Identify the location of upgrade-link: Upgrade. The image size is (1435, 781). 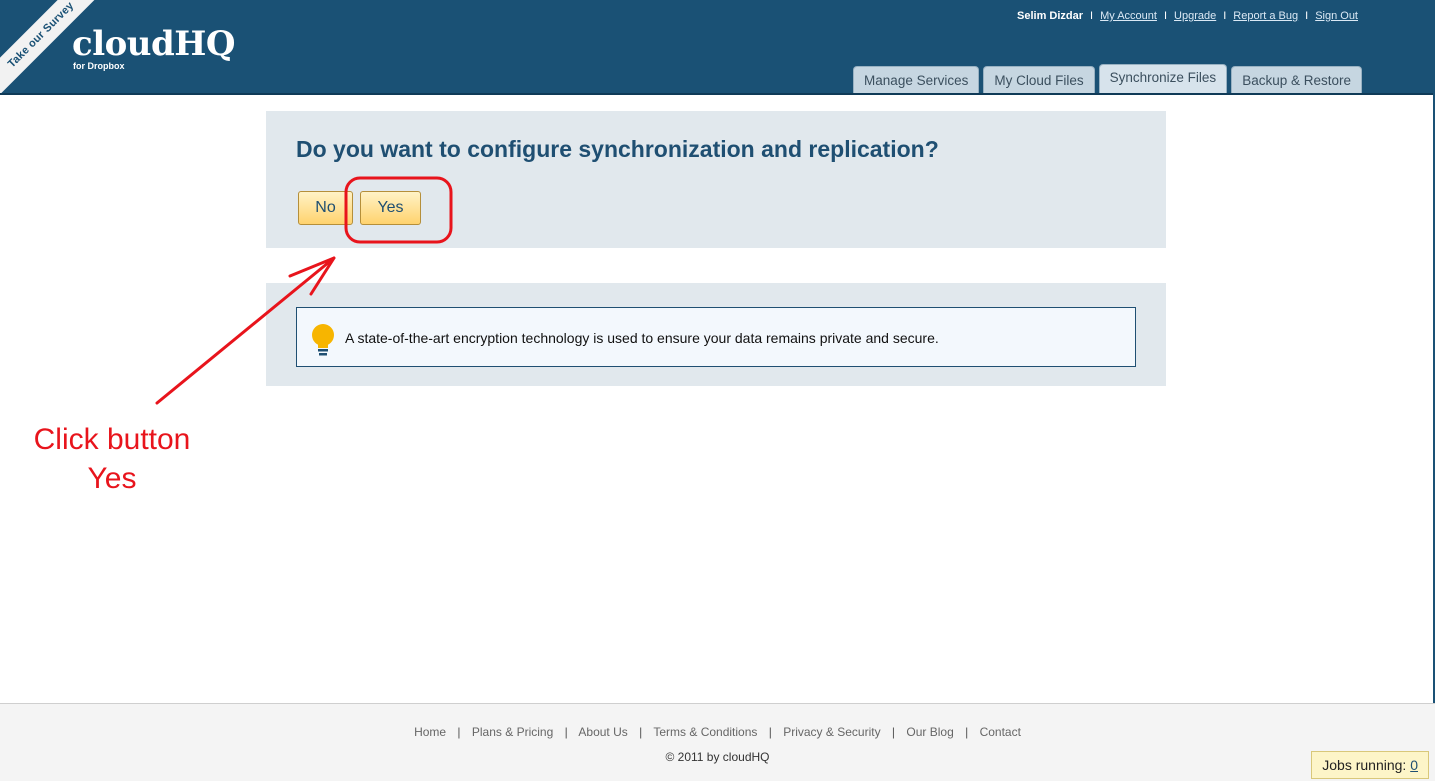
(1195, 16).